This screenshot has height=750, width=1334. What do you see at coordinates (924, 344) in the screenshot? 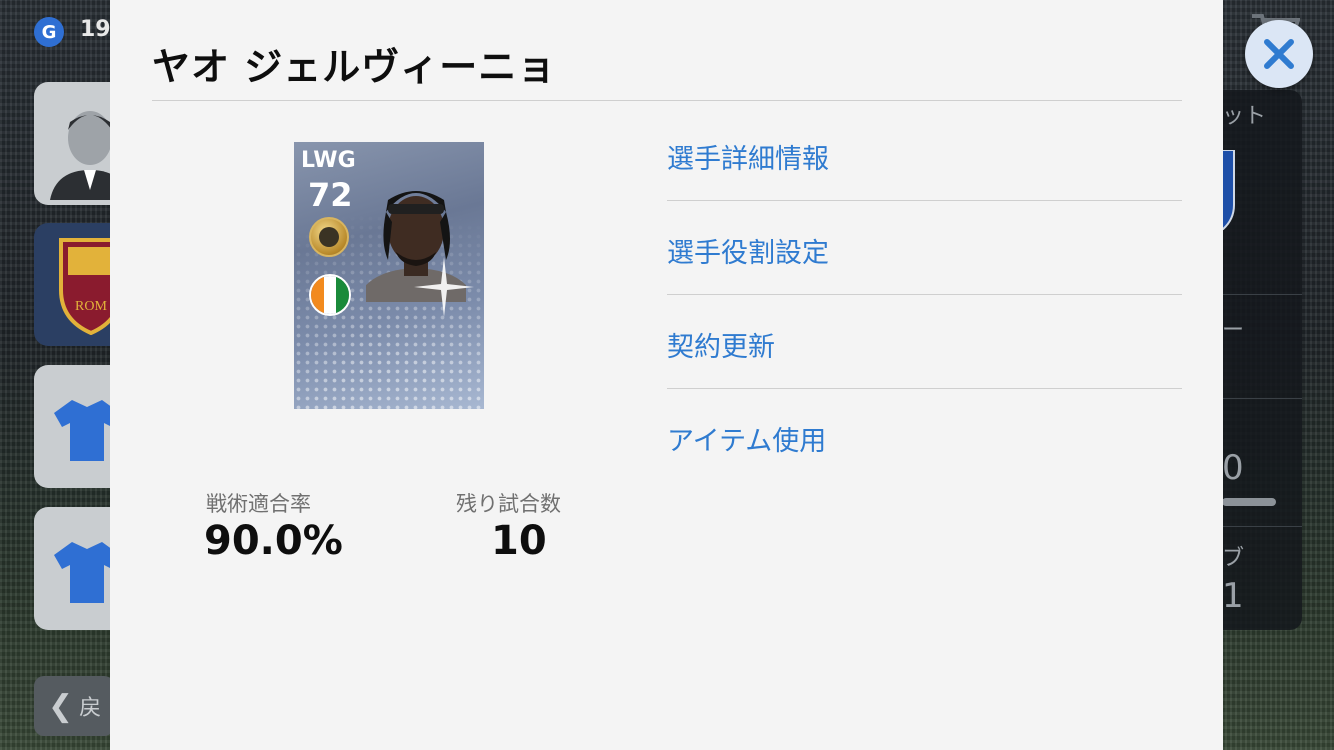
I see `menu-contract-renewal: 契約更新` at bounding box center [924, 344].